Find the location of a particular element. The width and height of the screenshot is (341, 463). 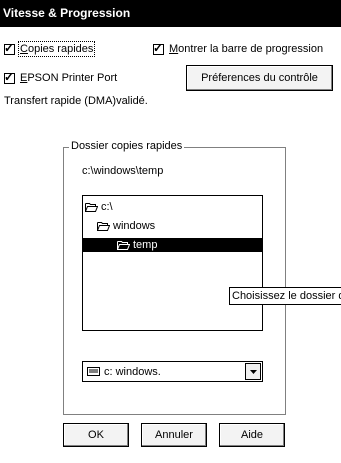

tree-item-temp: temp is located at coordinates (172, 245).